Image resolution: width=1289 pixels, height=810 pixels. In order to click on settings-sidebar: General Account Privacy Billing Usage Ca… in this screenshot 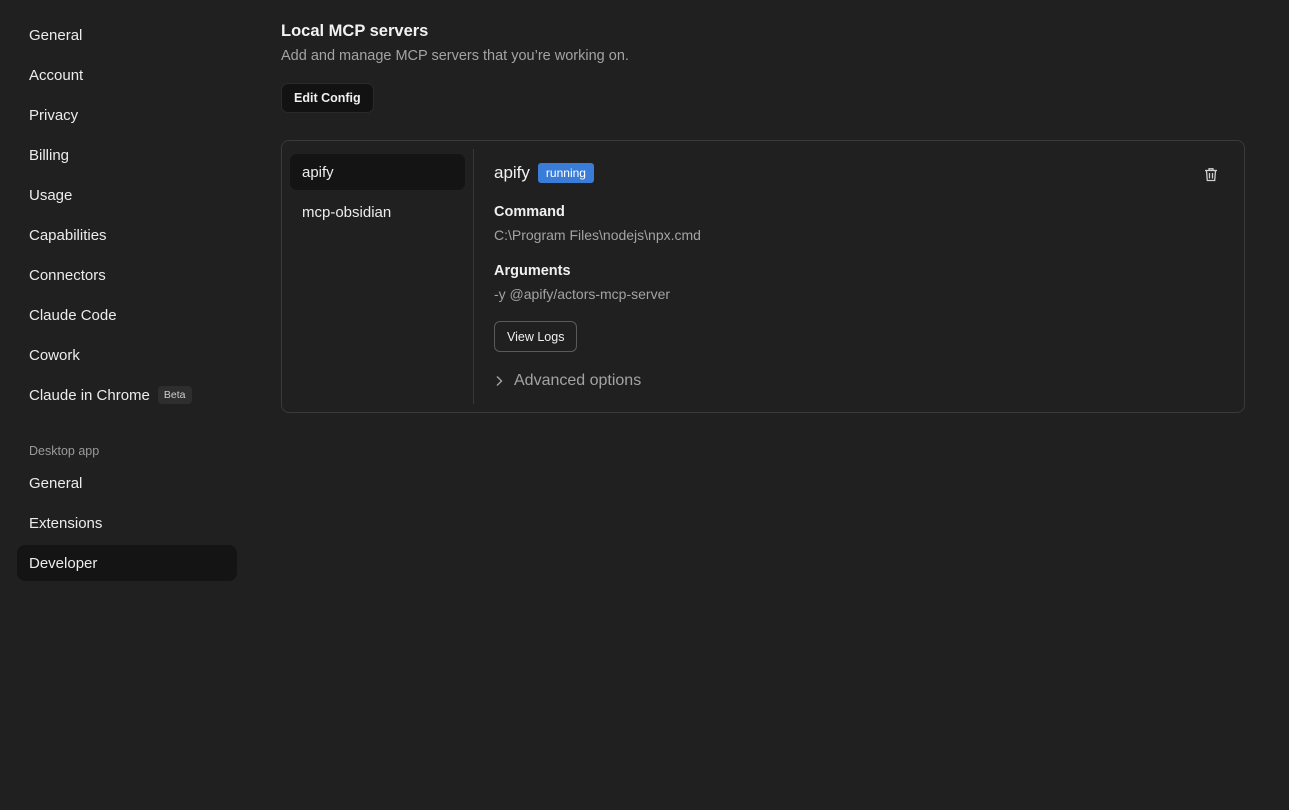, I will do `click(127, 301)`.